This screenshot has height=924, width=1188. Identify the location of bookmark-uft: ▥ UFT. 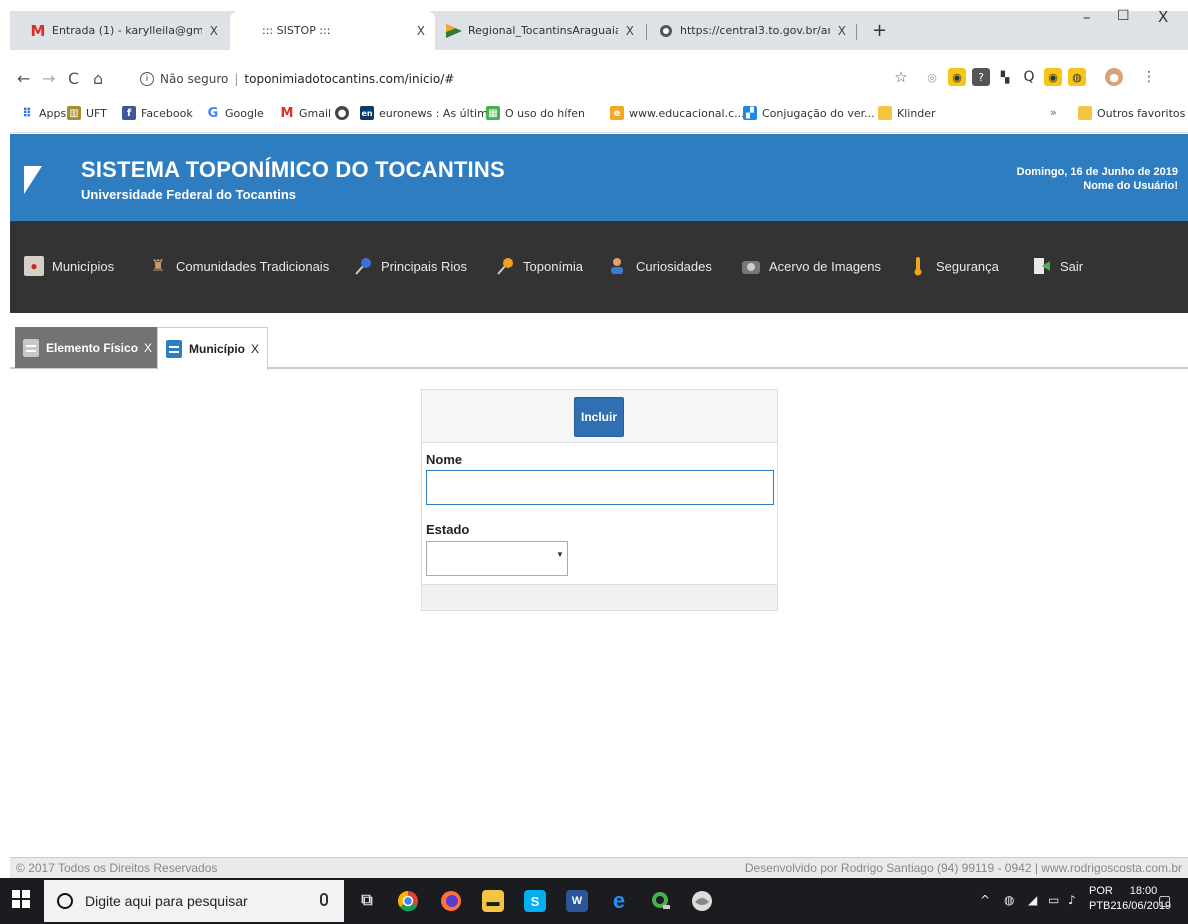
(87, 113).